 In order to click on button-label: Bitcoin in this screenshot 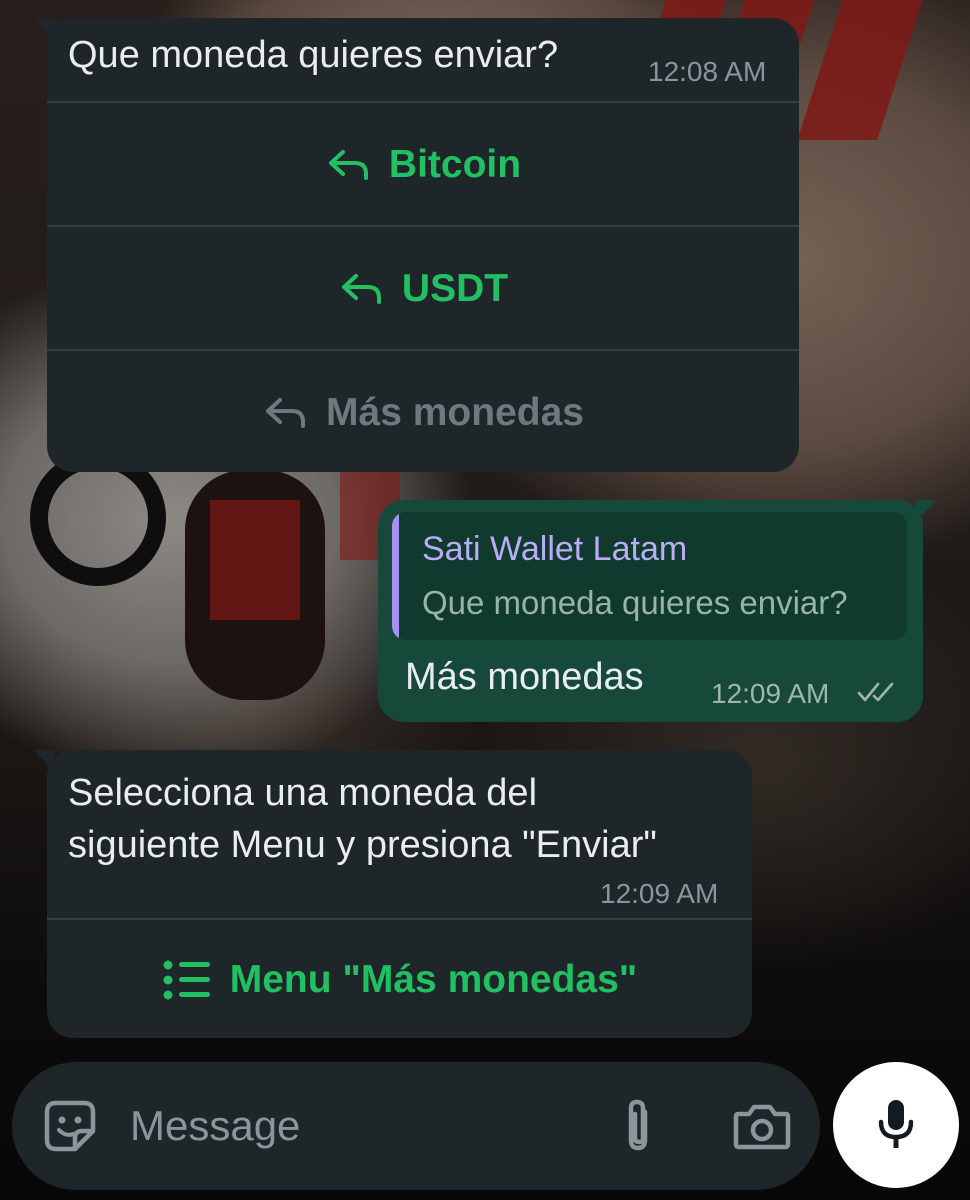, I will do `click(455, 164)`.